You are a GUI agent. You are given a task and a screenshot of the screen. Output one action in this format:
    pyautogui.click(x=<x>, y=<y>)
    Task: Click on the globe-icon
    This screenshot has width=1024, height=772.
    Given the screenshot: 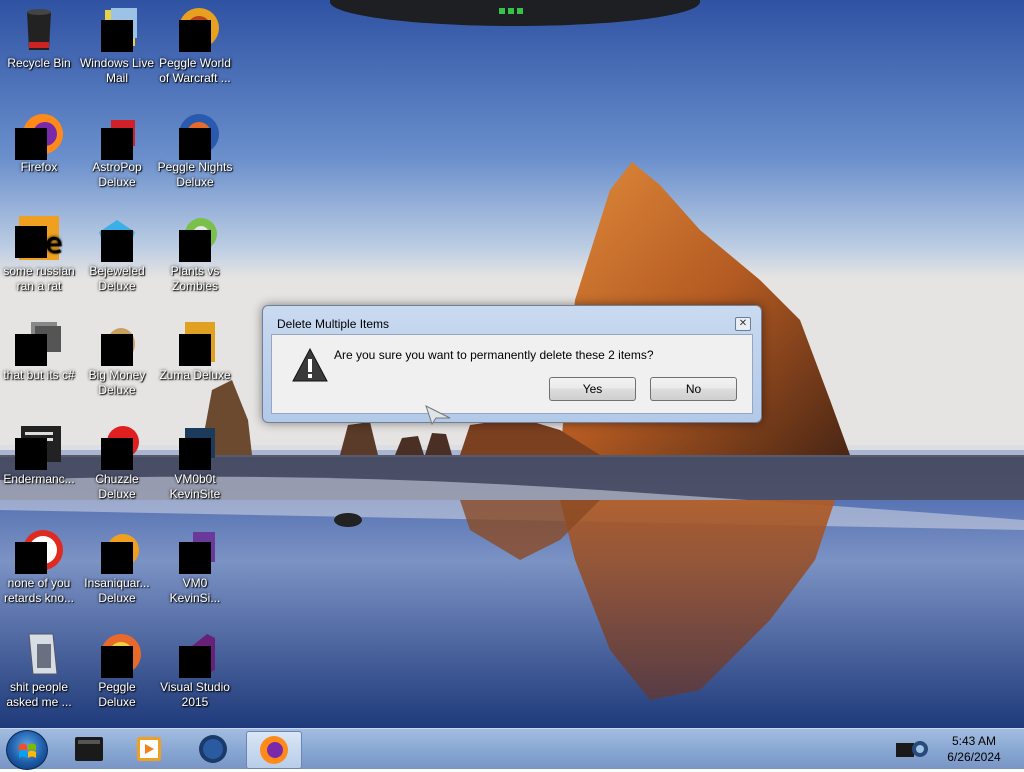 What is the action you would take?
    pyautogui.click(x=213, y=749)
    